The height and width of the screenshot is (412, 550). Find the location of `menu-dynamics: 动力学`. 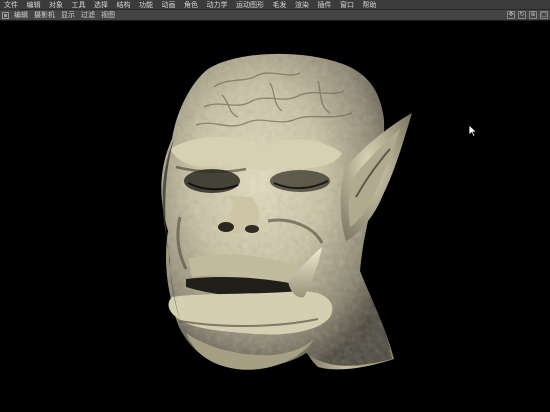

menu-dynamics: 动力学 is located at coordinates (217, 5).